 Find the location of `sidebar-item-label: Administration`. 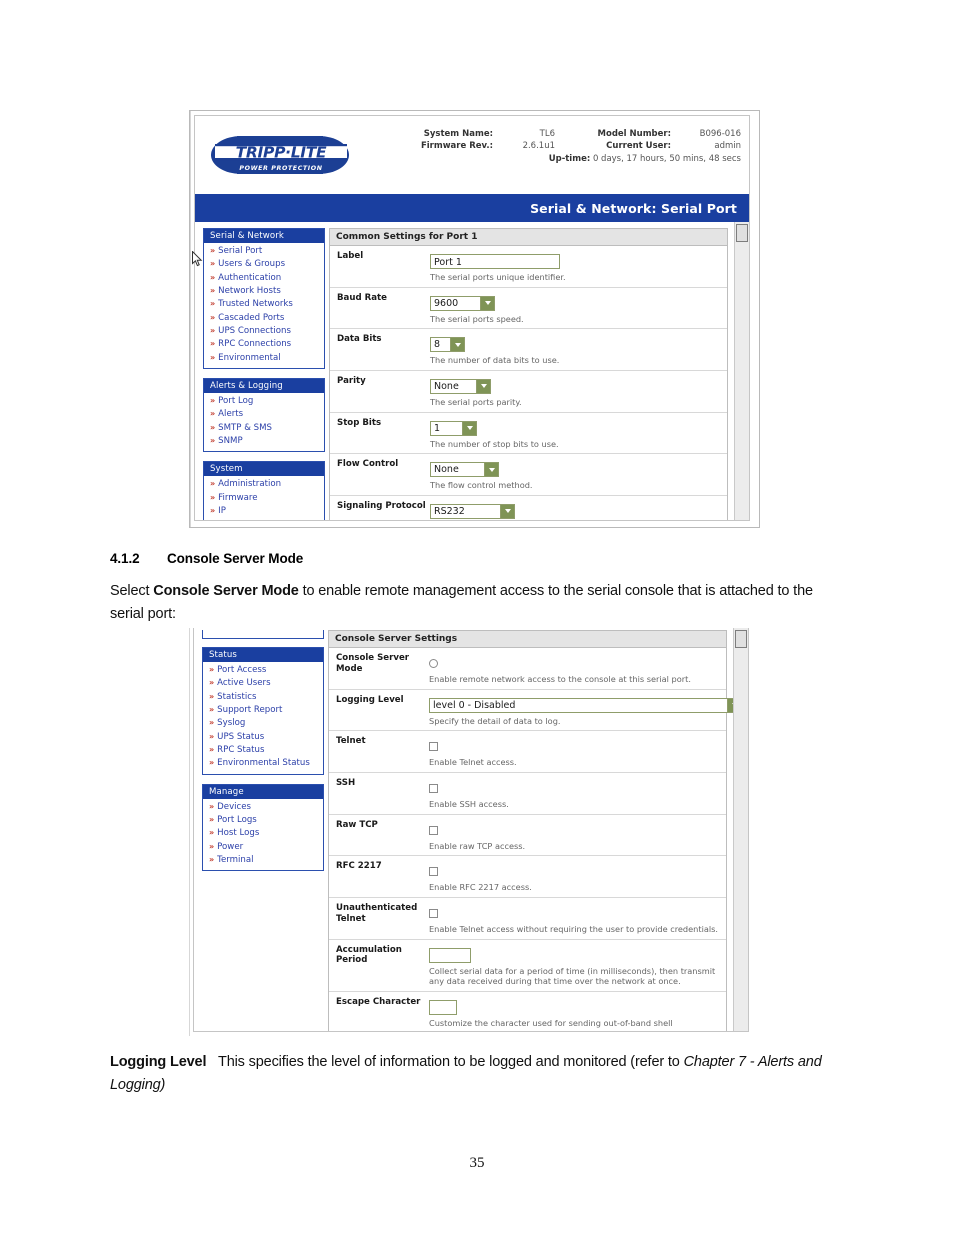

sidebar-item-label: Administration is located at coordinates (250, 484).